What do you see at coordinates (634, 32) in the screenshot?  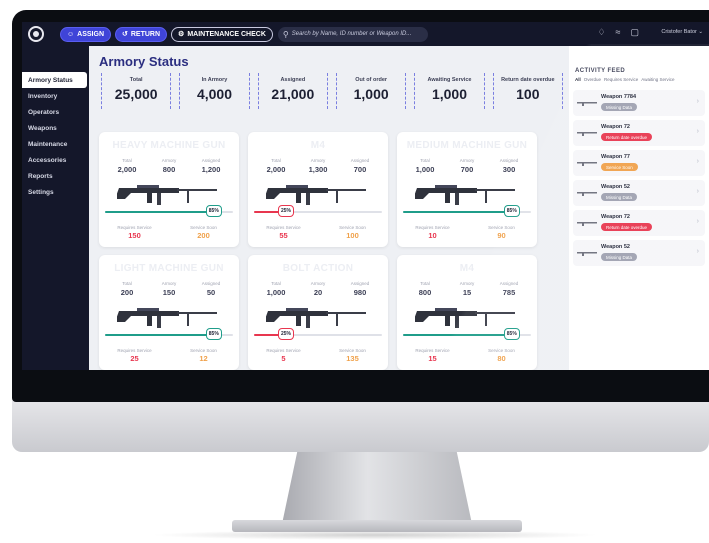 I see `device-icon: ▢` at bounding box center [634, 32].